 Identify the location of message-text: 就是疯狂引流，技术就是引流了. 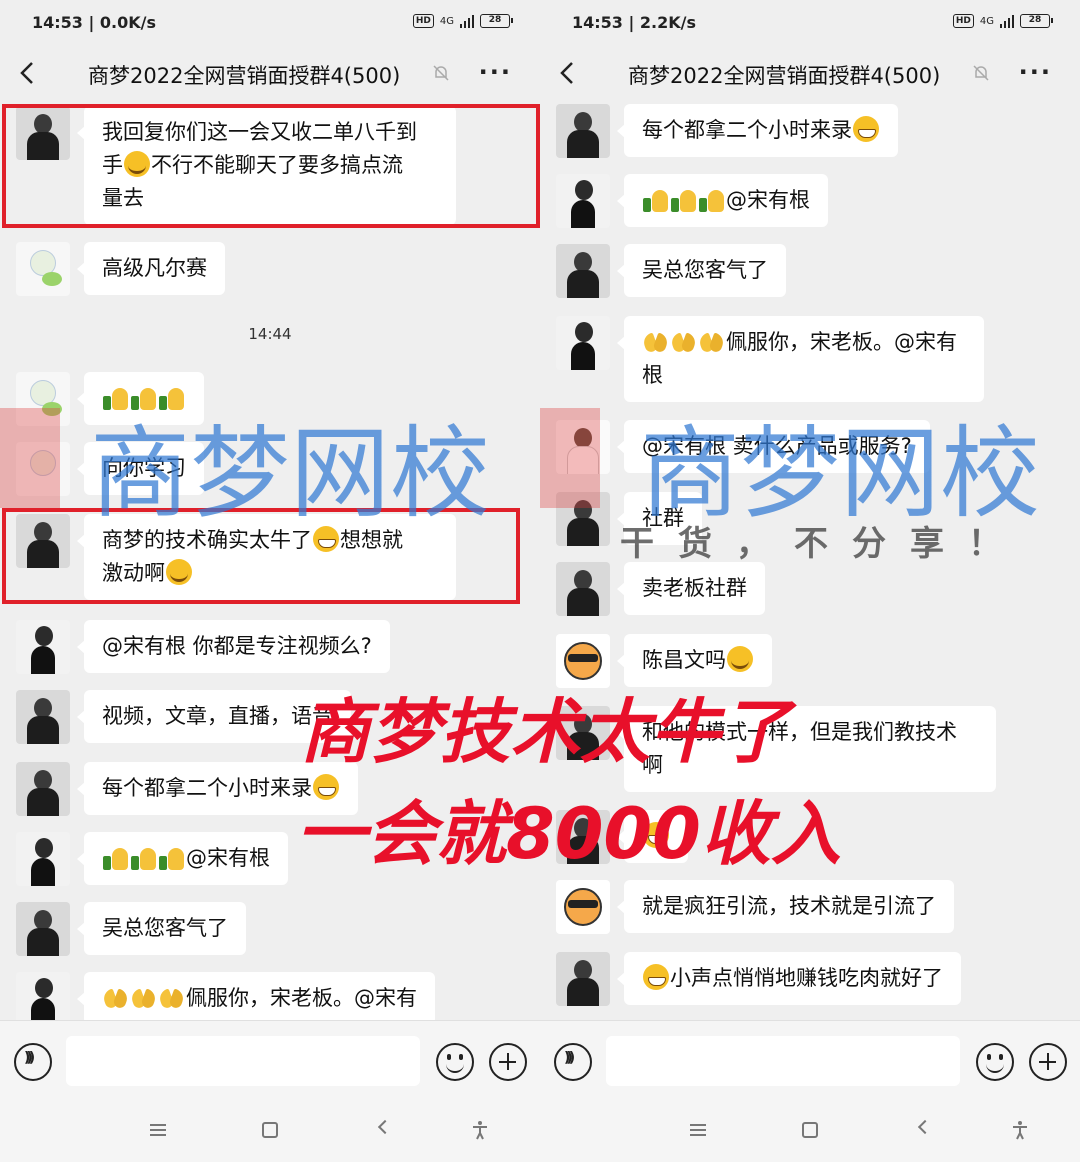
(789, 906).